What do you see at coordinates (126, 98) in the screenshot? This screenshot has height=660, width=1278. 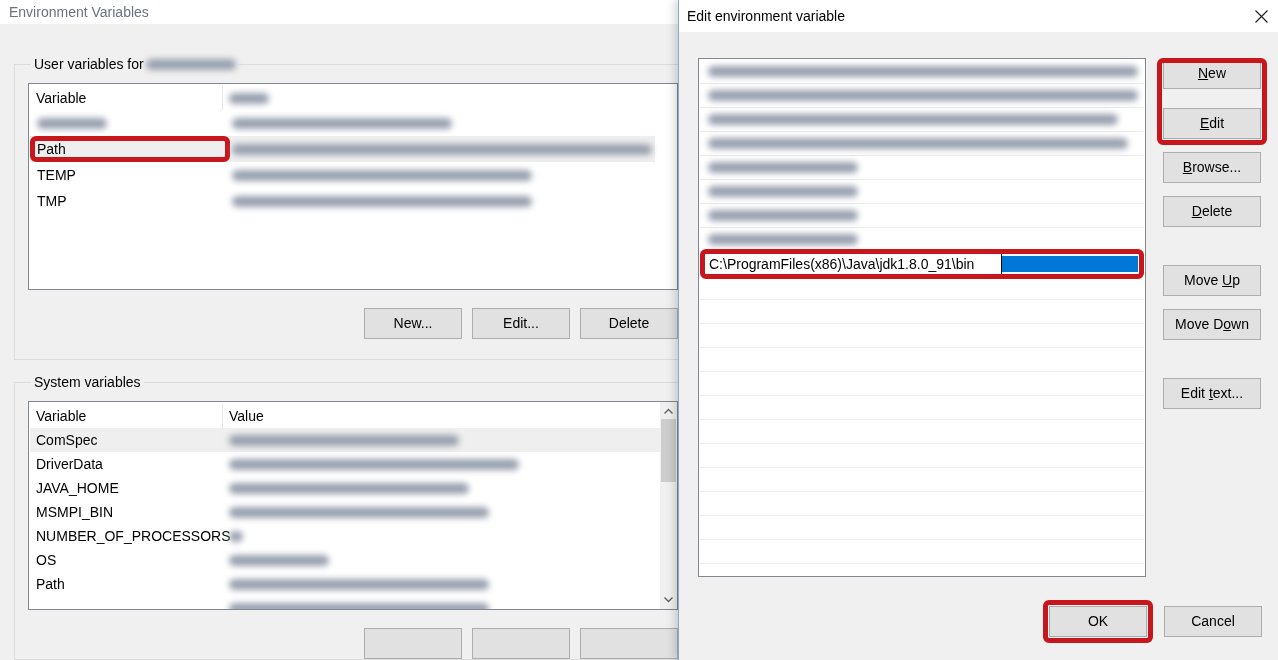 I see `column-header: Variable` at bounding box center [126, 98].